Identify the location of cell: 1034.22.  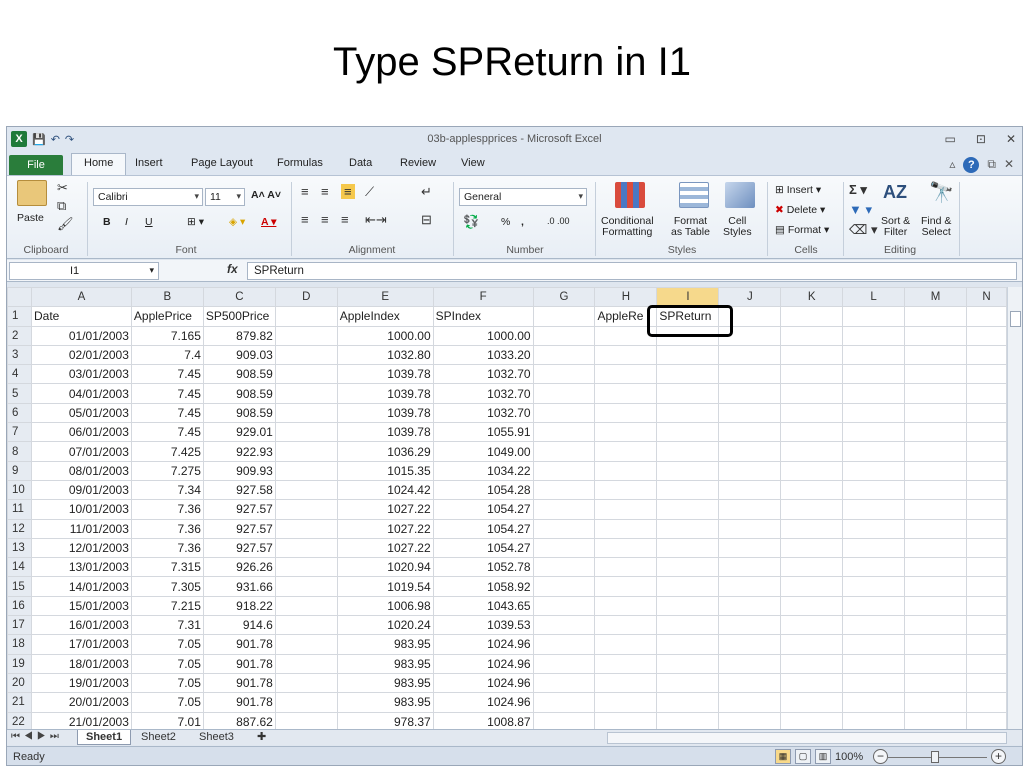
(483, 470).